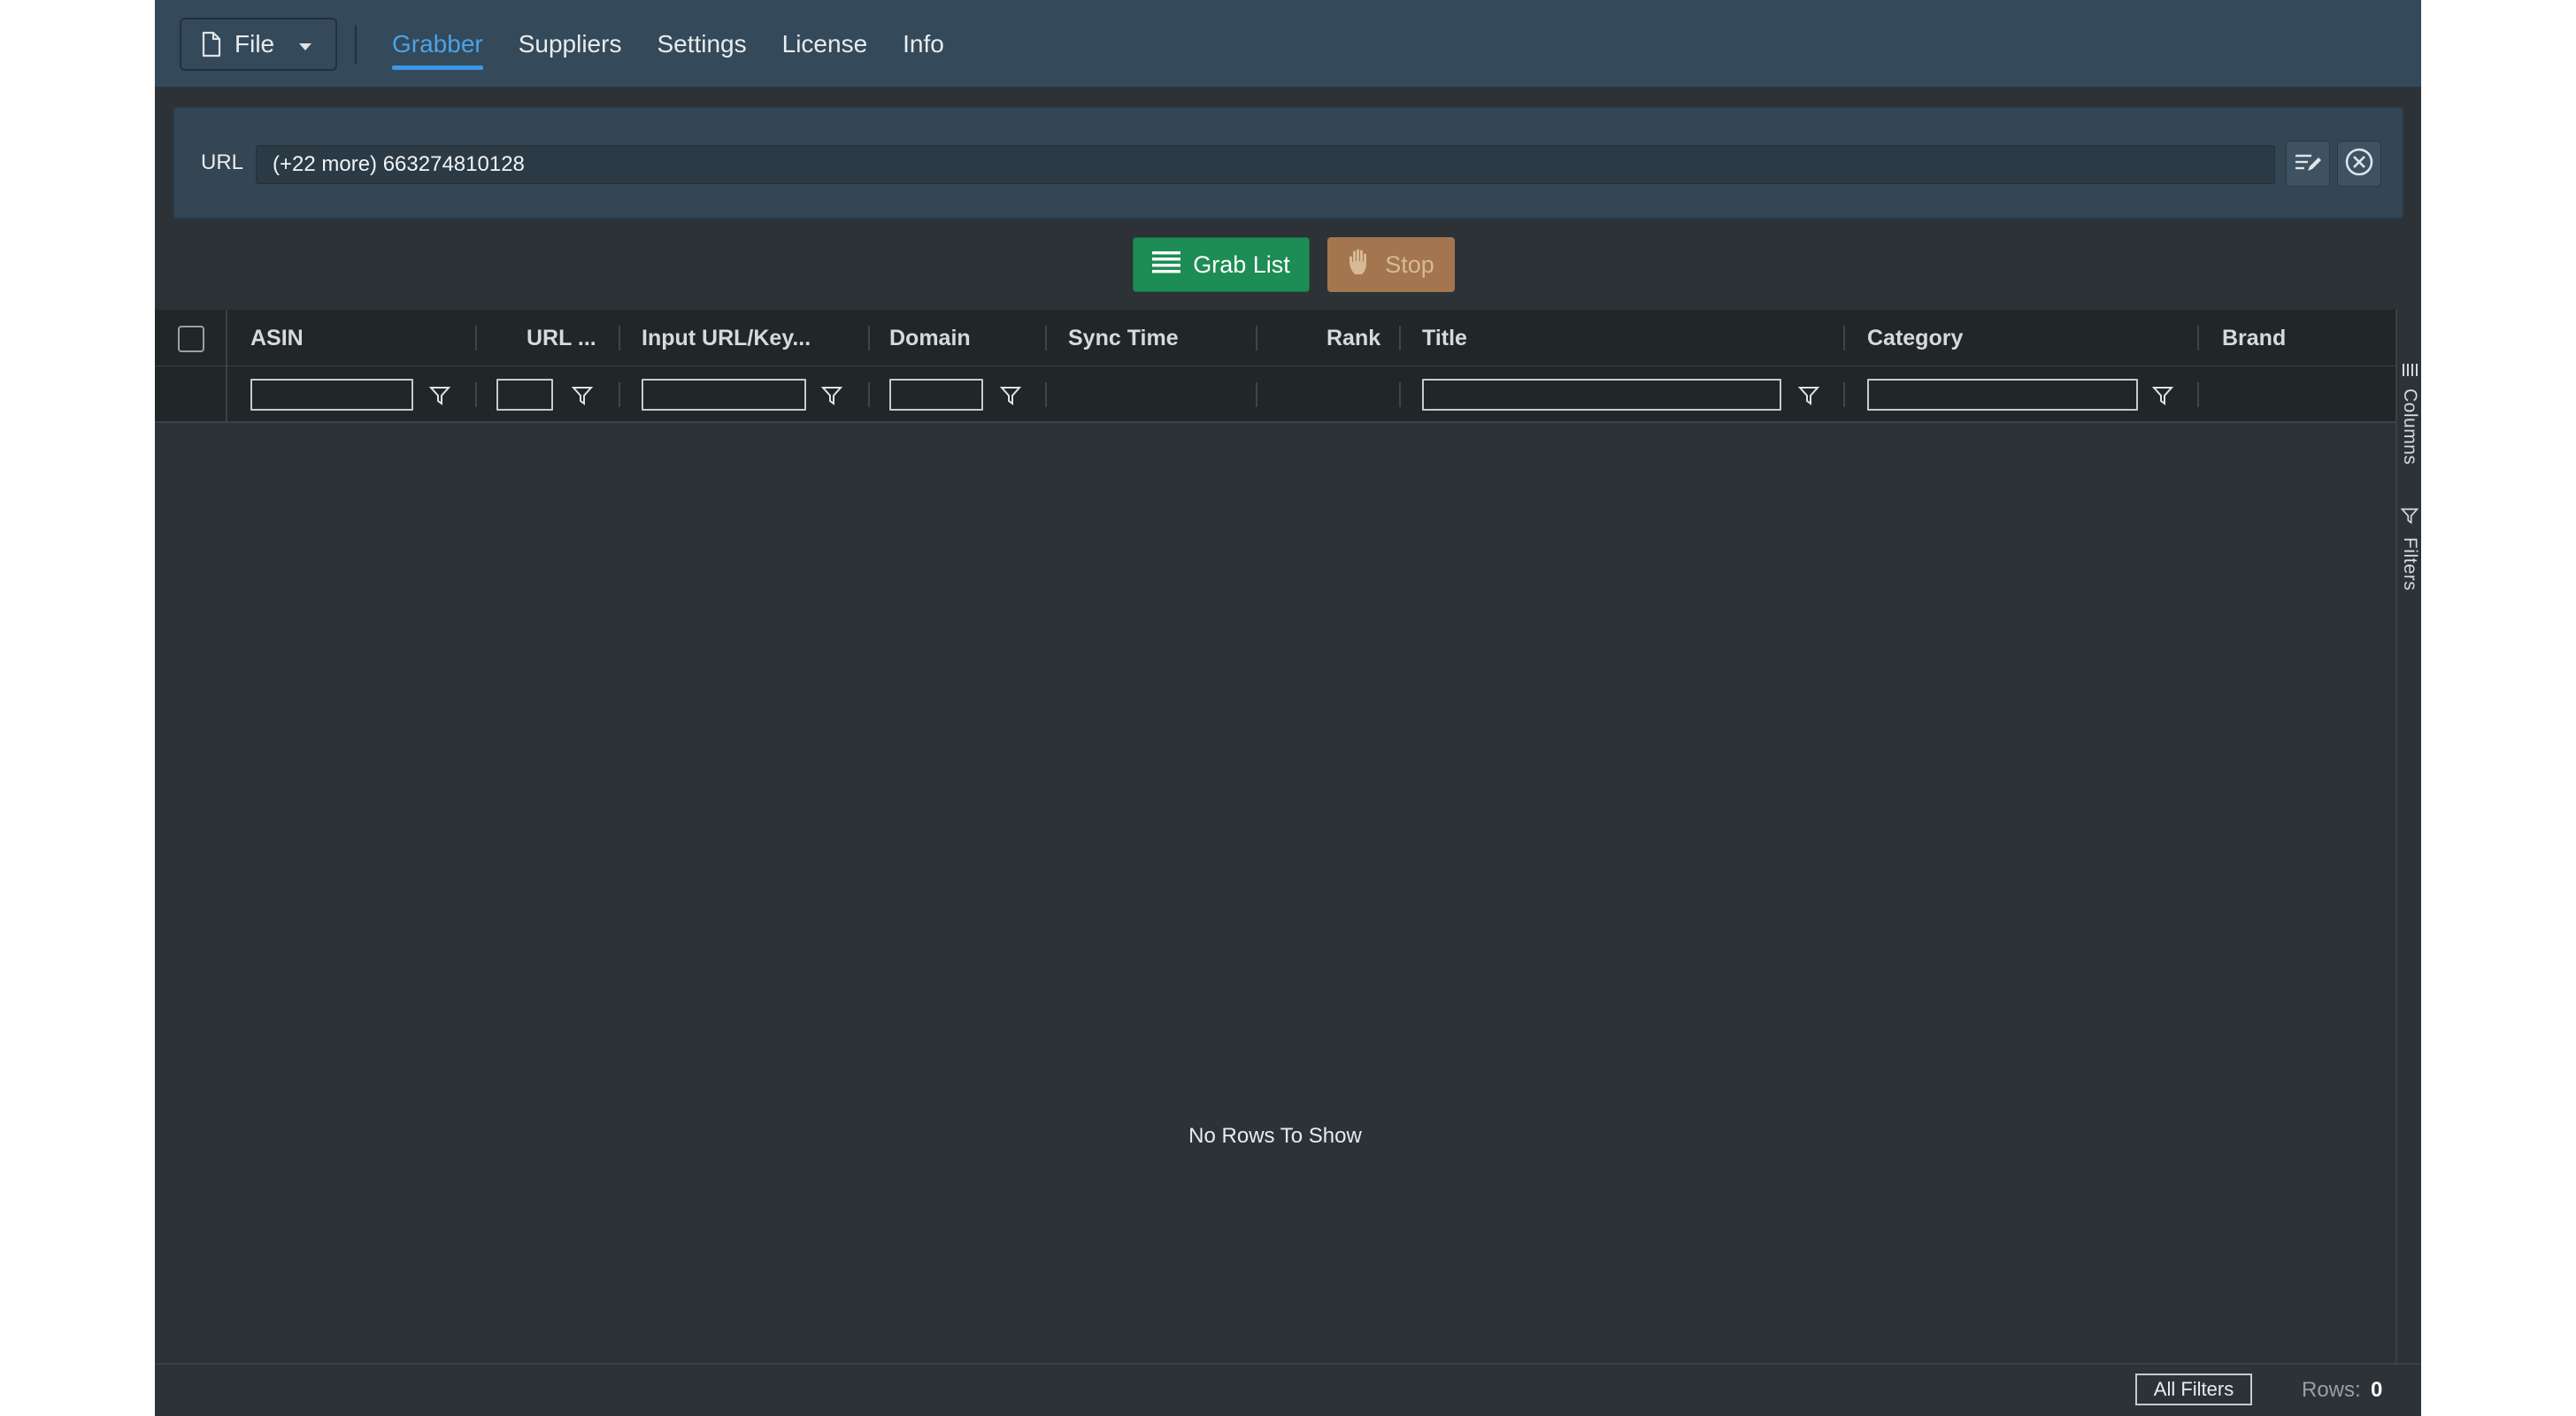 This screenshot has height=1416, width=2576. What do you see at coordinates (2193, 1389) in the screenshot?
I see `all-filters-button: All Filters` at bounding box center [2193, 1389].